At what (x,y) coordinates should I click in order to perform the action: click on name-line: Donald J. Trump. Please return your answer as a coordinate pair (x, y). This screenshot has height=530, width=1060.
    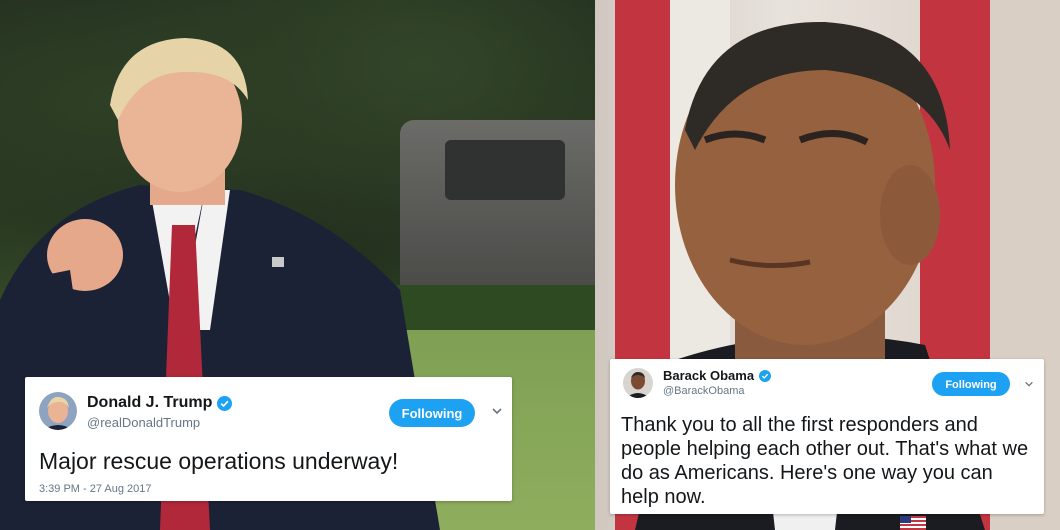
    Looking at the image, I should click on (160, 403).